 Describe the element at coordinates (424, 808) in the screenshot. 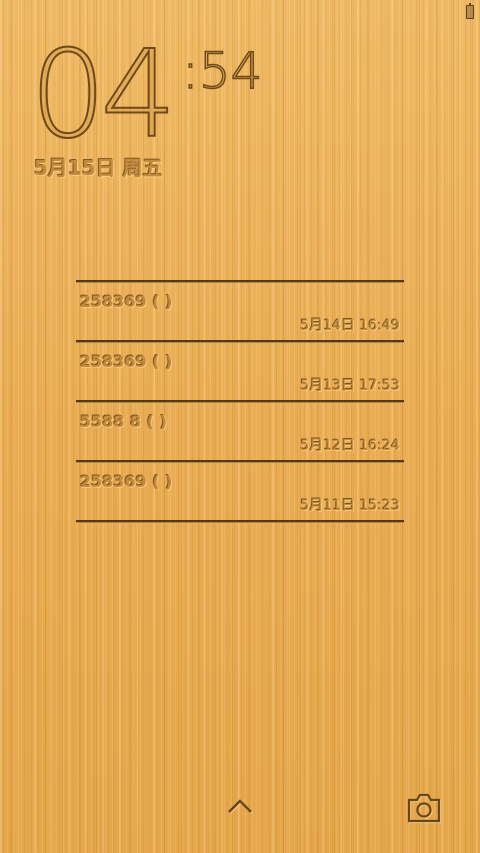

I see `camera-icon` at that location.